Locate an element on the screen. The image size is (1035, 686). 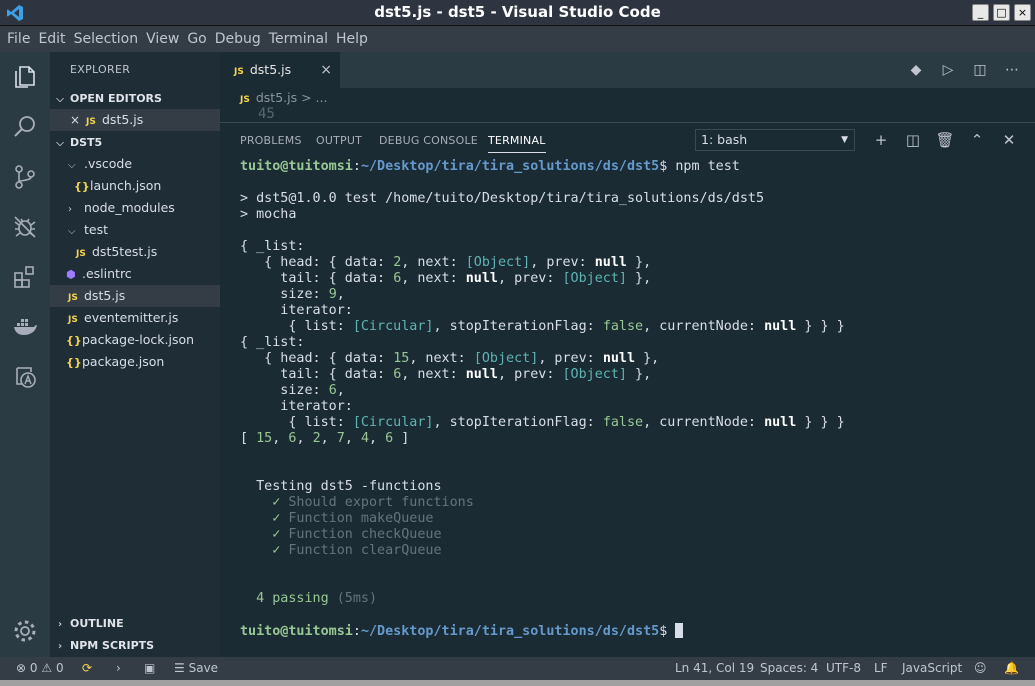
tree-item-label: dst5test.js is located at coordinates (125, 251).